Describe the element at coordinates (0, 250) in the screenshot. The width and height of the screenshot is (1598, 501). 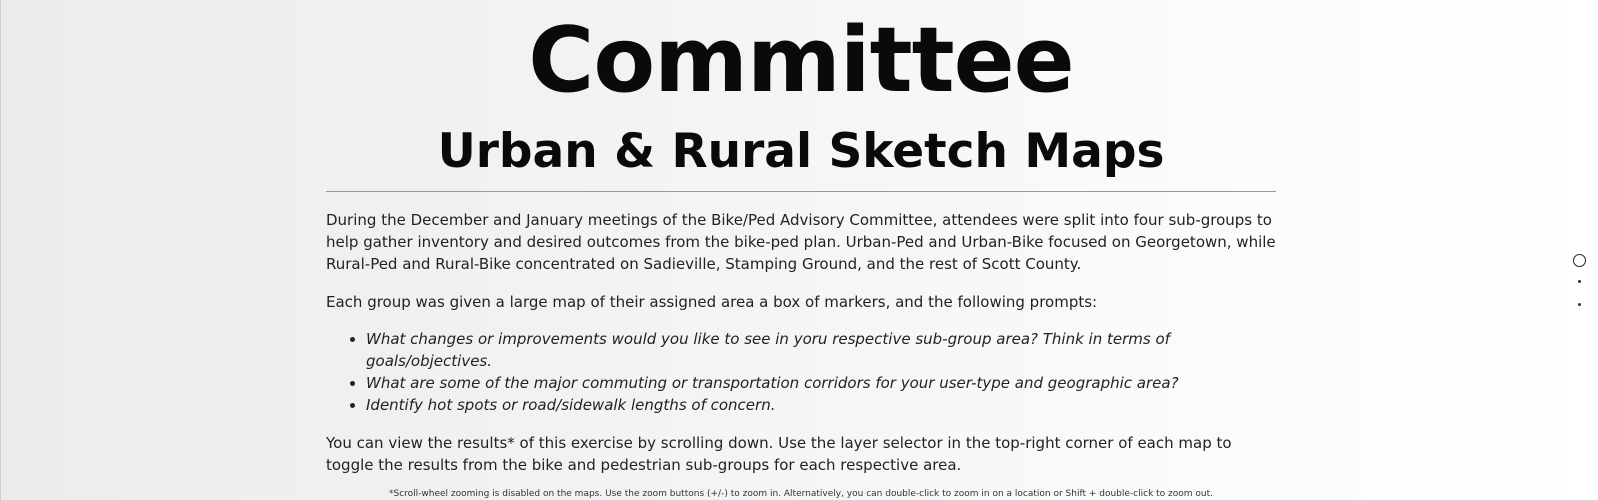
I see `page-left-border` at that location.